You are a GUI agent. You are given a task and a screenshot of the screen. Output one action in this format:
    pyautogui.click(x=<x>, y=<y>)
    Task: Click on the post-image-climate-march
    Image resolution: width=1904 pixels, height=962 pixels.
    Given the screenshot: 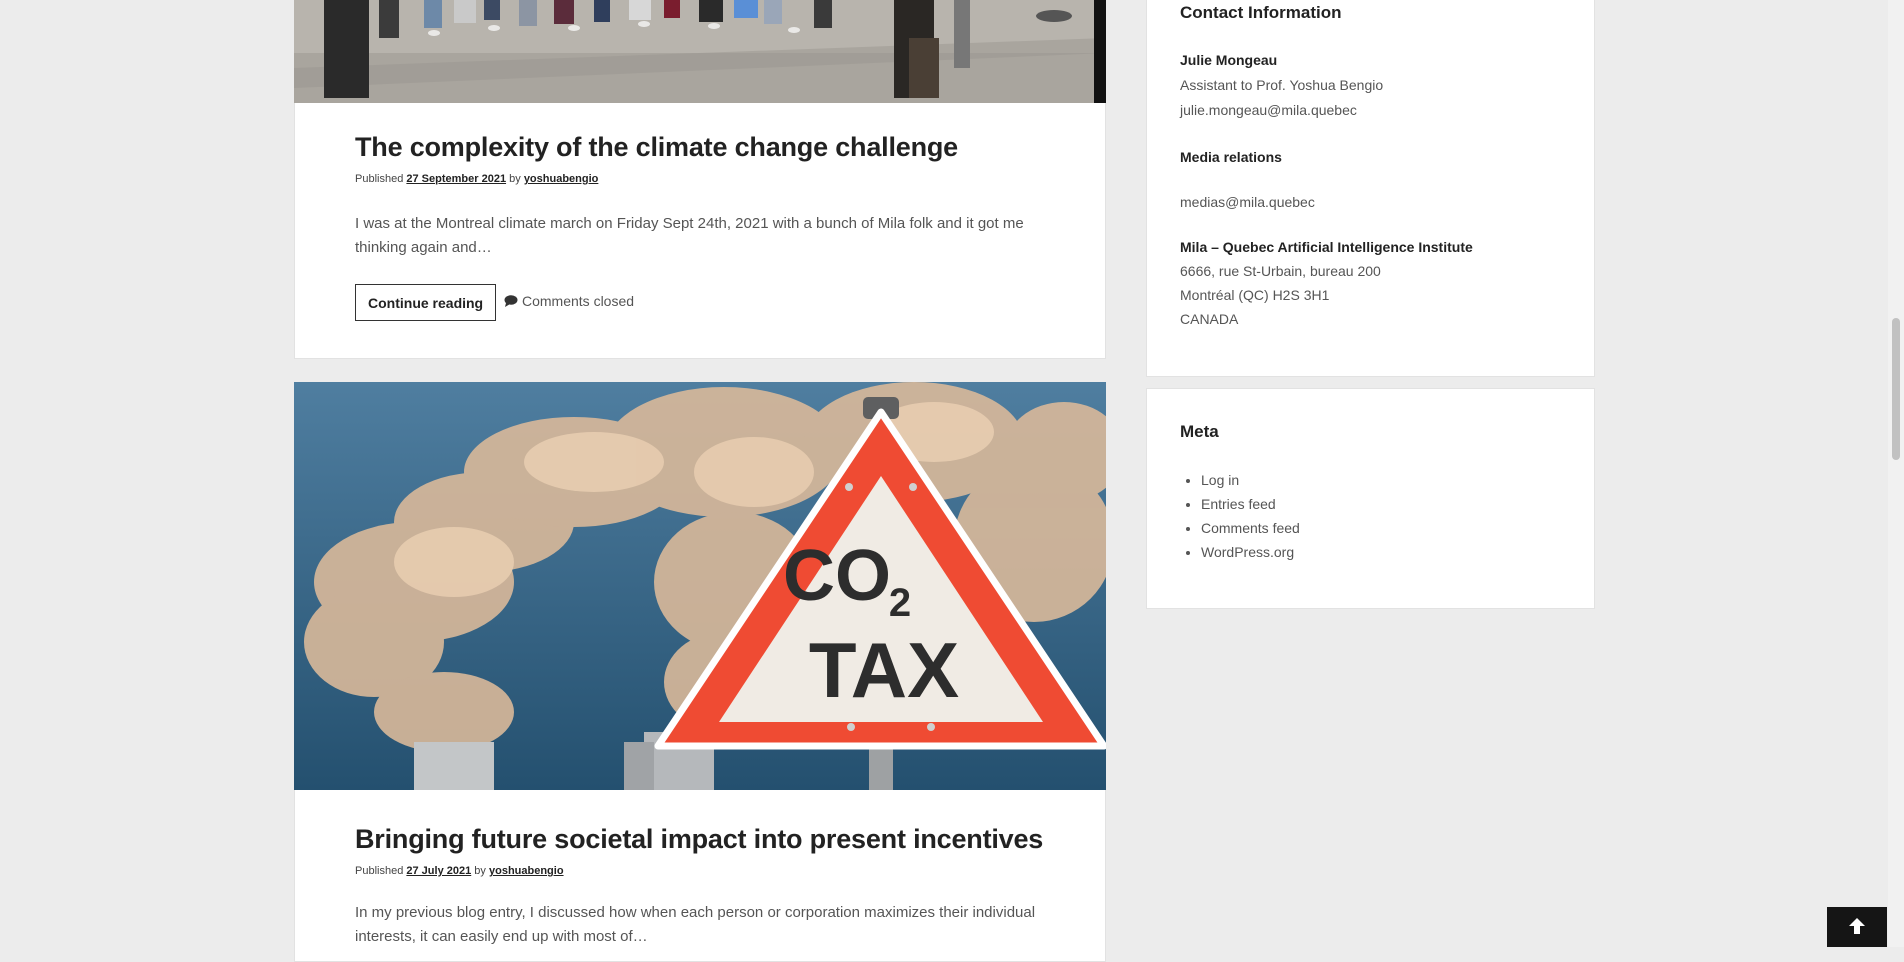 What is the action you would take?
    pyautogui.click(x=700, y=51)
    